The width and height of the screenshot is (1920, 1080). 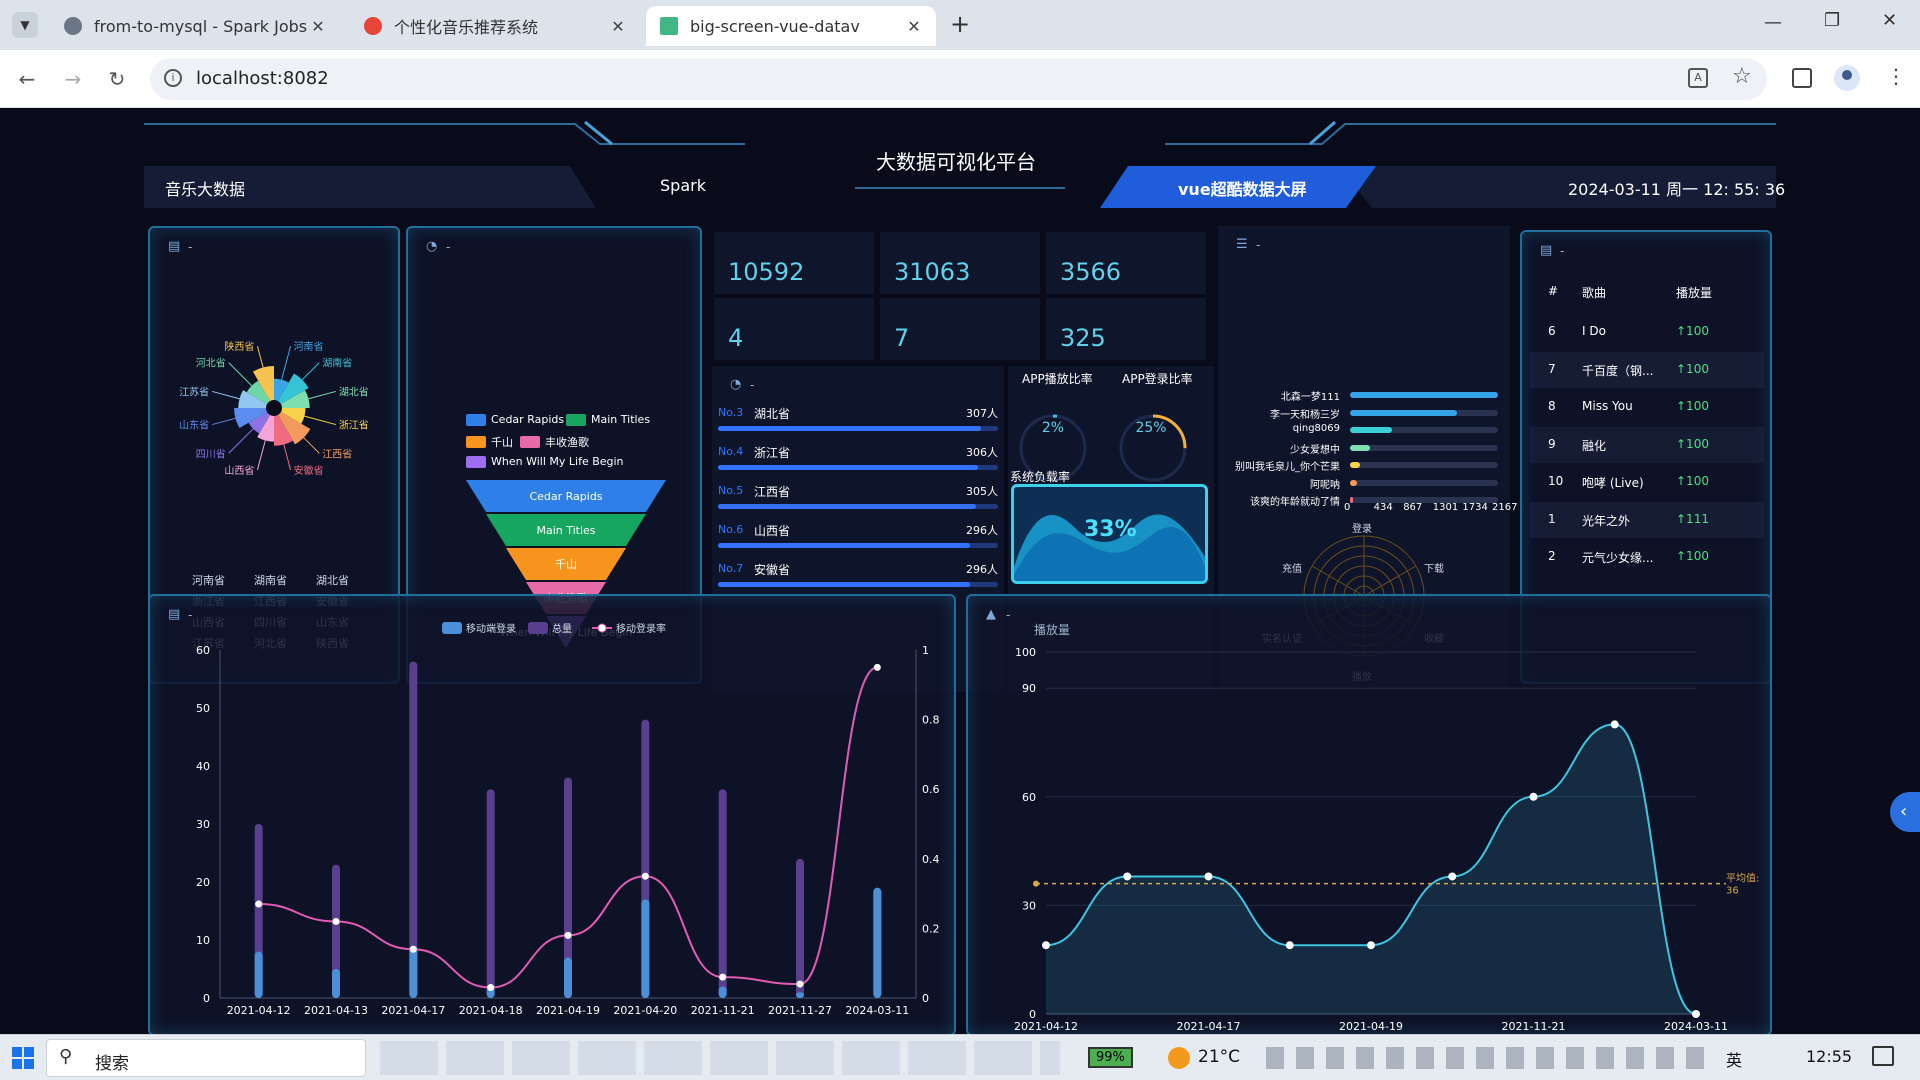 What do you see at coordinates (1126, 263) in the screenshot?
I see `stat-card: 3566` at bounding box center [1126, 263].